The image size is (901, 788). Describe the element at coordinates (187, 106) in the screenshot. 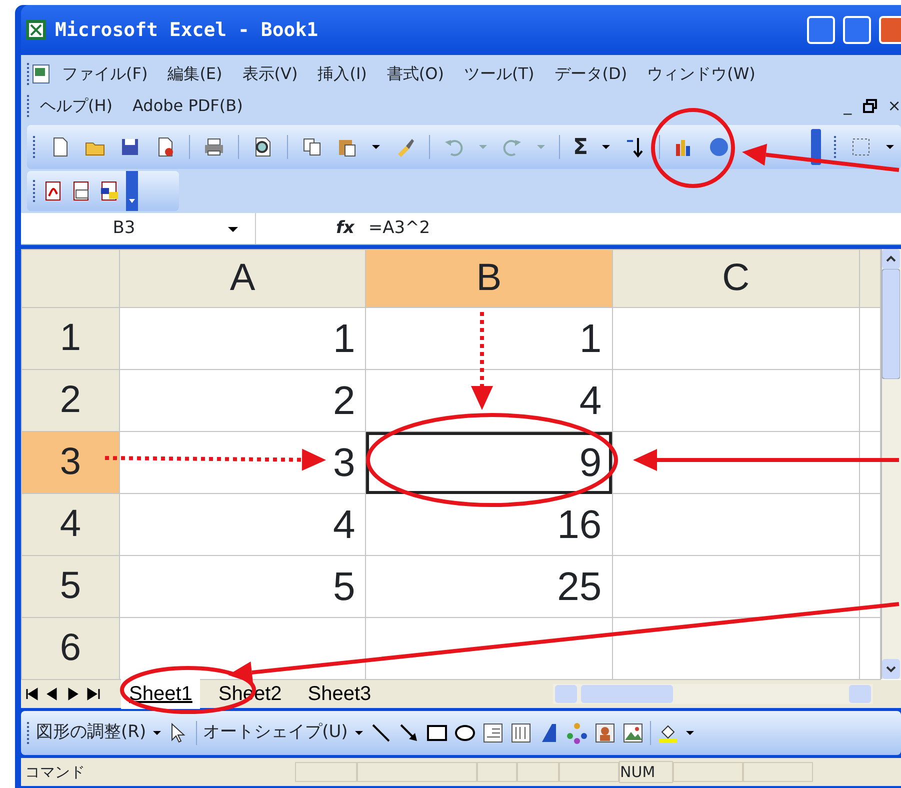

I see `menu-item: Adobe PDF(B)` at that location.